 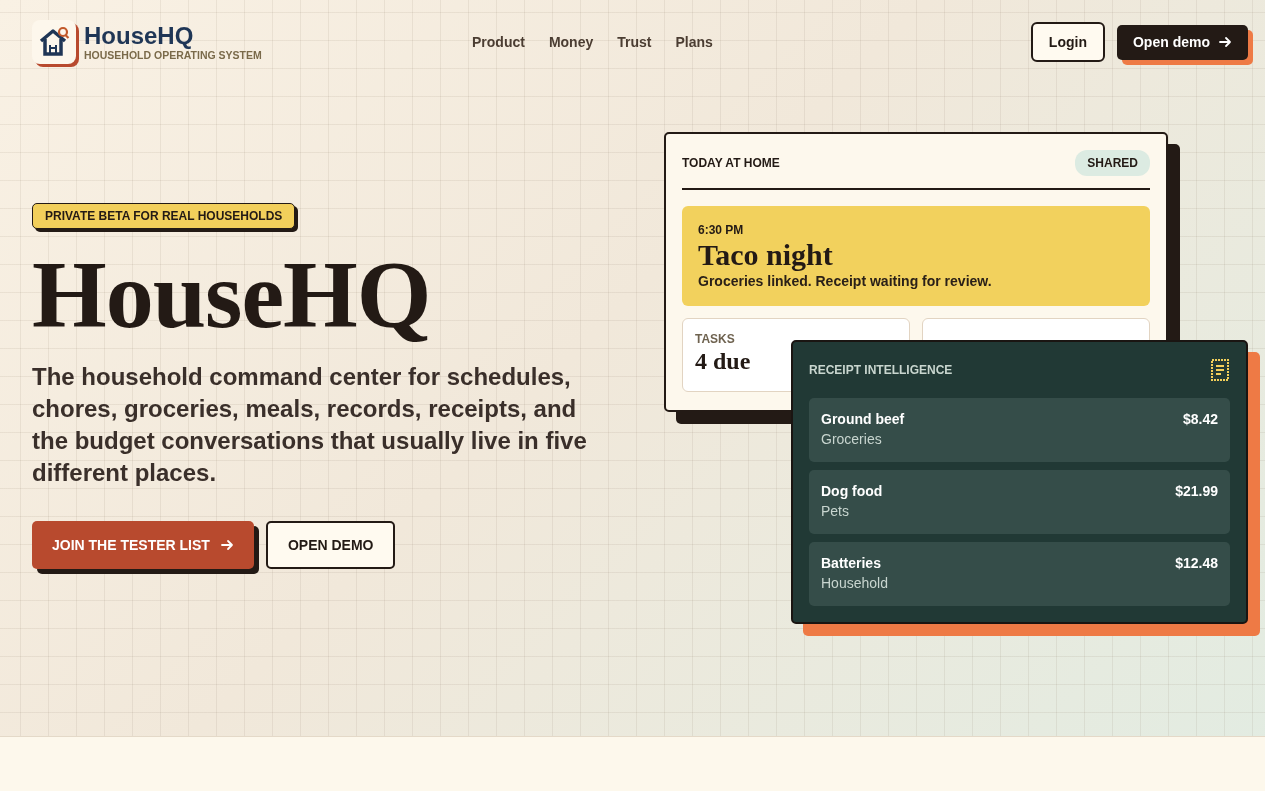 I want to click on card-title: RECEIPT INTELLIGENCE, so click(x=881, y=370).